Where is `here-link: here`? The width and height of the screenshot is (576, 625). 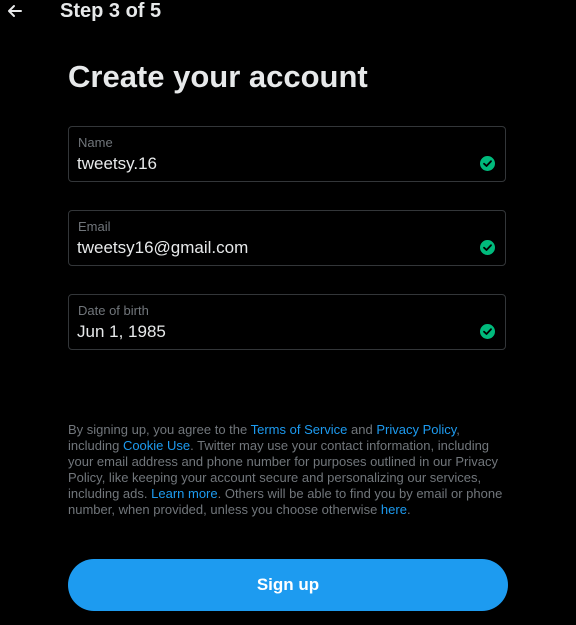 here-link: here is located at coordinates (394, 509).